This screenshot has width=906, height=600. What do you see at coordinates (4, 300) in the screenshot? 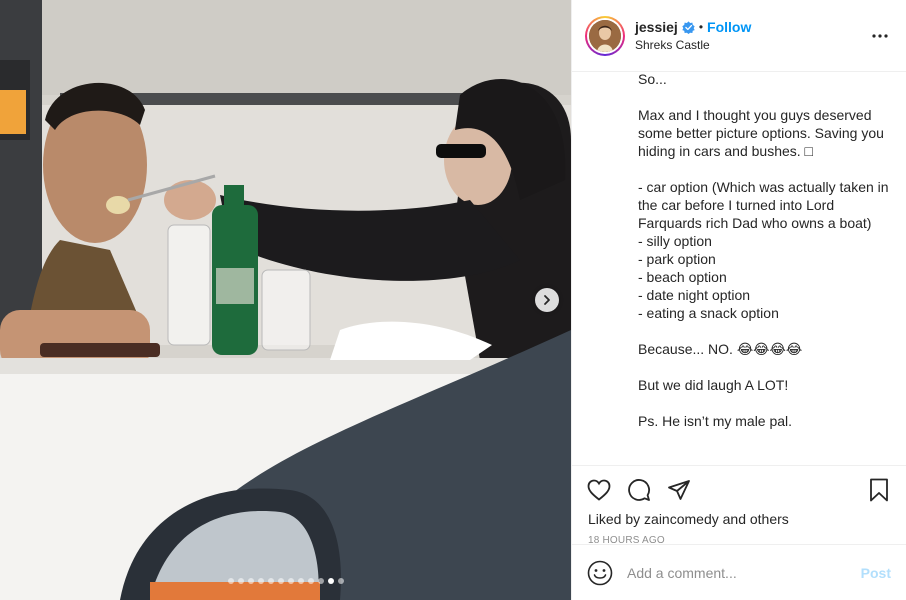
I see `previous-slide-edge` at bounding box center [4, 300].